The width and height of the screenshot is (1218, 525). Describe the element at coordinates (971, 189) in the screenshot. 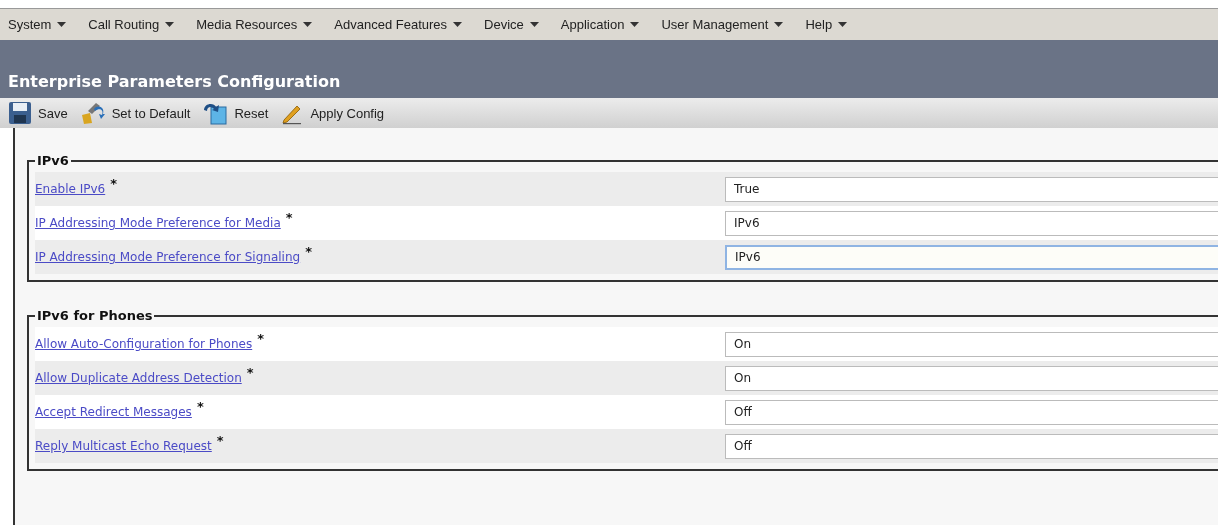

I see `value-dropdown: True` at that location.